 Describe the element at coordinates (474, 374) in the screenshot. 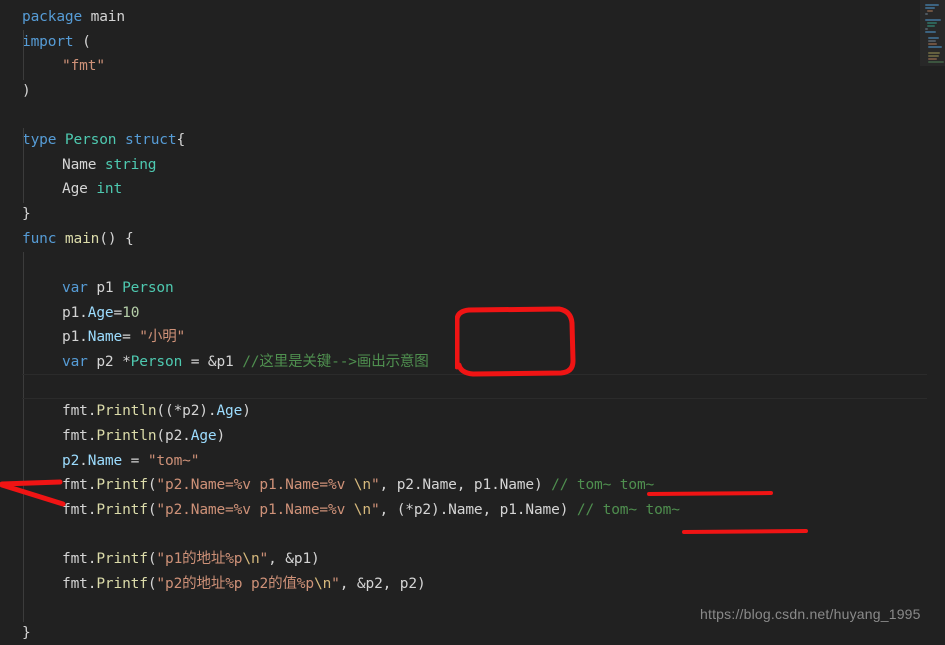

I see `blank-line-separator-top` at that location.